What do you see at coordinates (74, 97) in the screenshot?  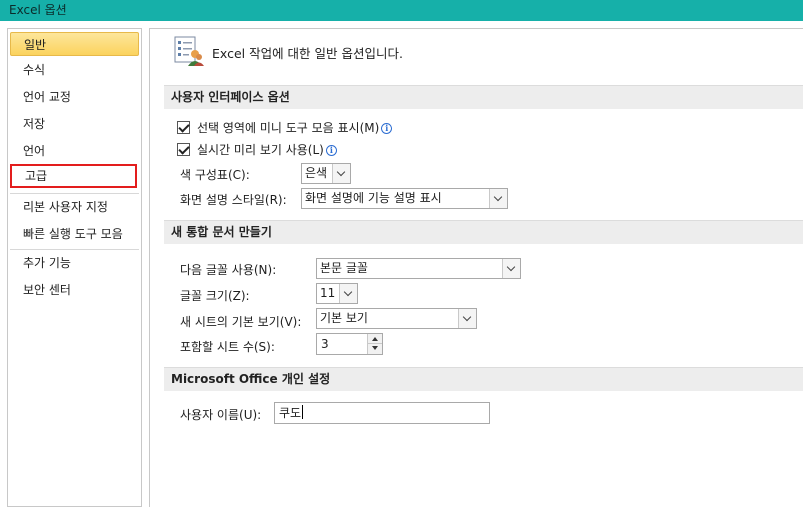 I see `sidebar-item-proofing: 언어 교정` at bounding box center [74, 97].